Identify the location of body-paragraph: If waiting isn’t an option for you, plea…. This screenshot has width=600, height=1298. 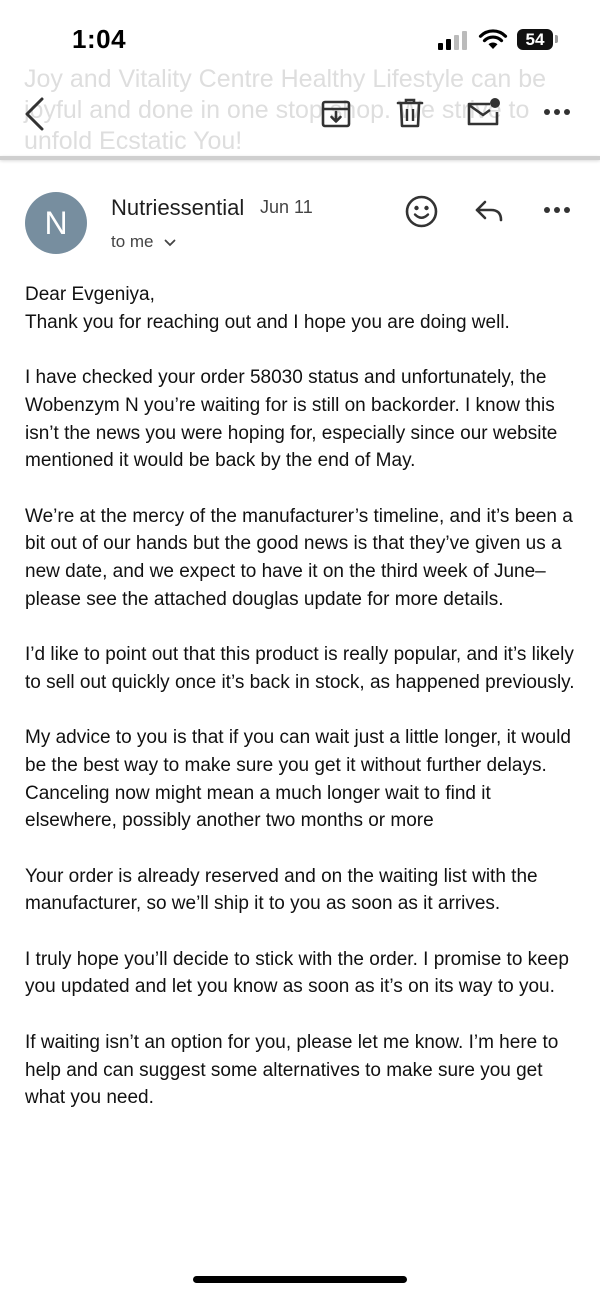
(292, 1070).